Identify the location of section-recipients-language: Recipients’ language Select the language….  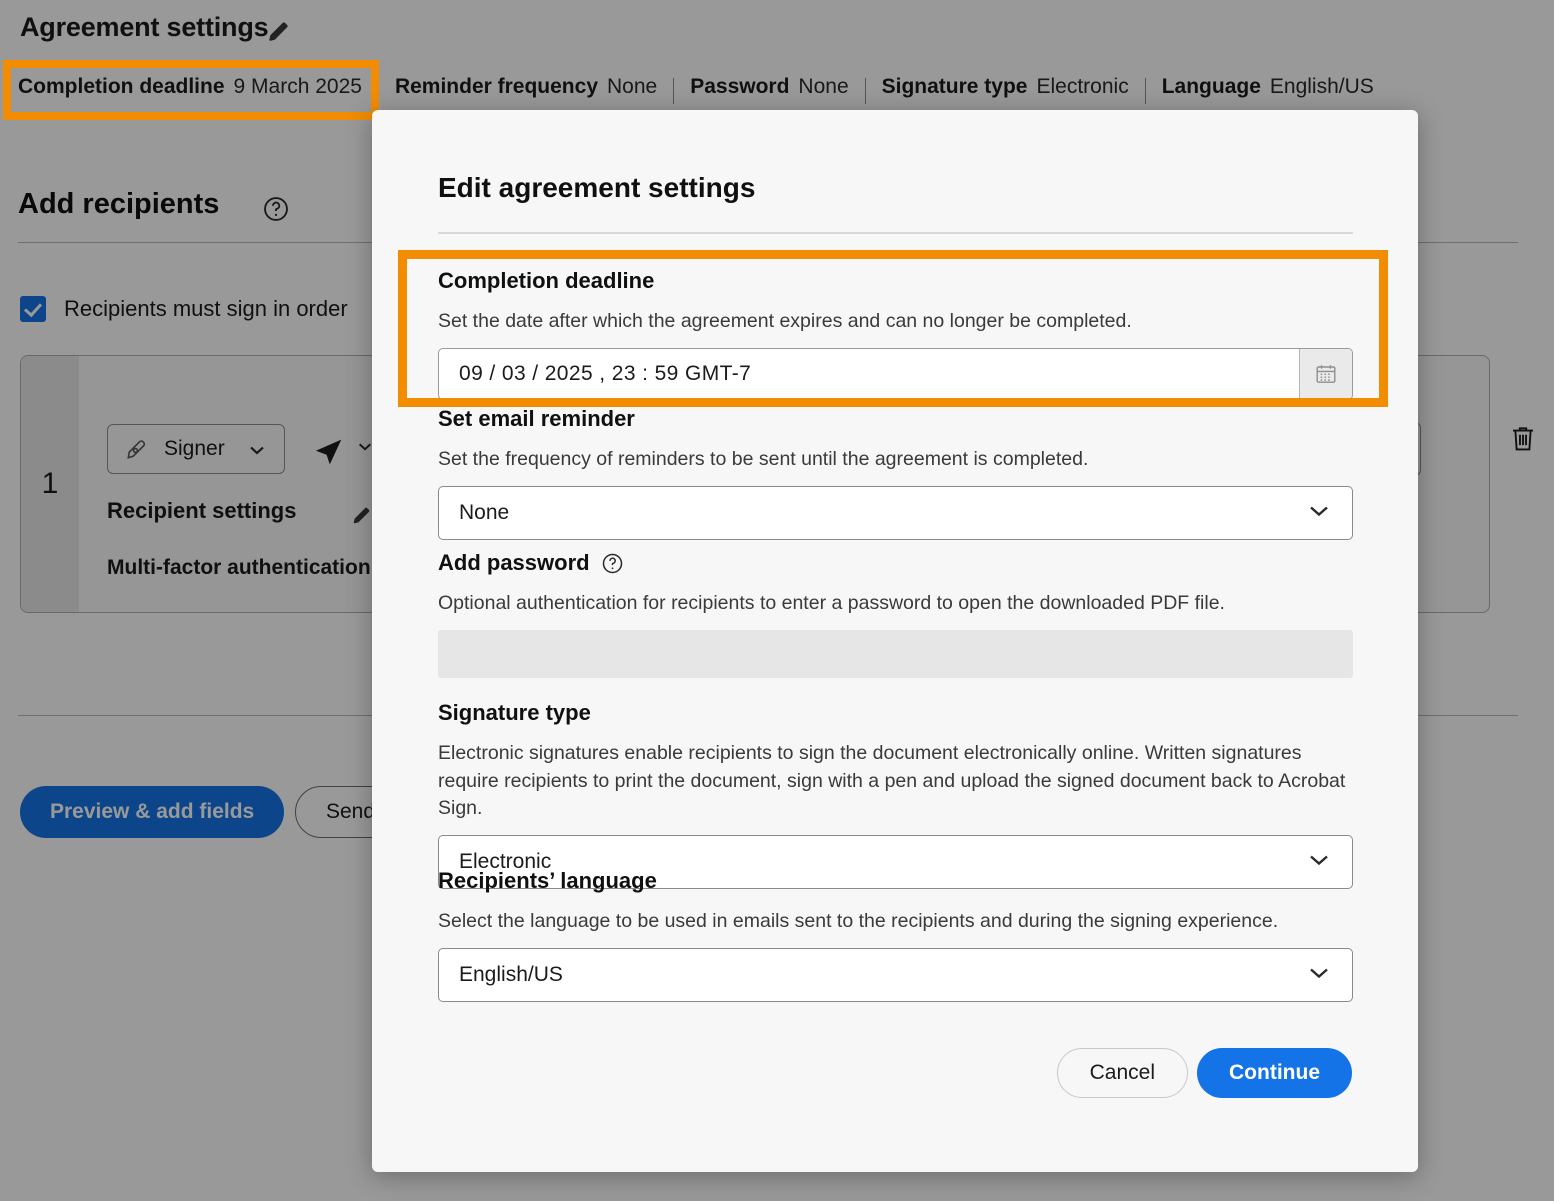
(895, 935).